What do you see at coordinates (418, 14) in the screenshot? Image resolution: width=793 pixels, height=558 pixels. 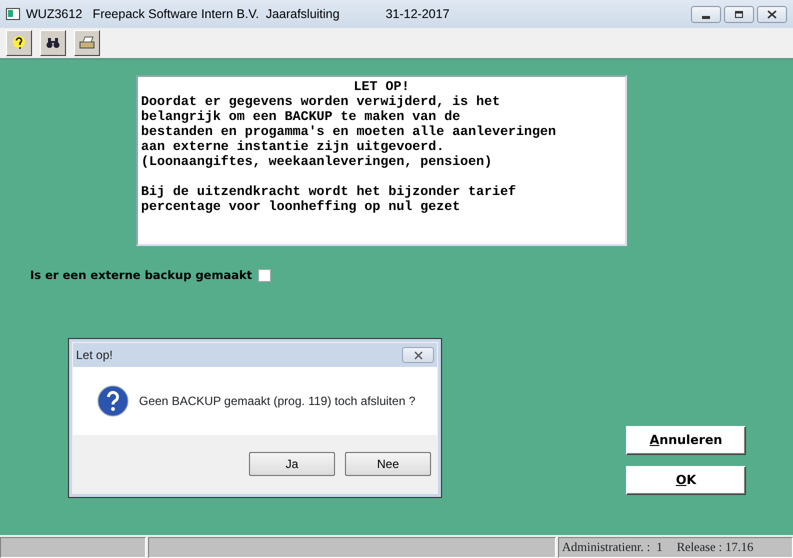 I see `date-text: 31-12-2017` at bounding box center [418, 14].